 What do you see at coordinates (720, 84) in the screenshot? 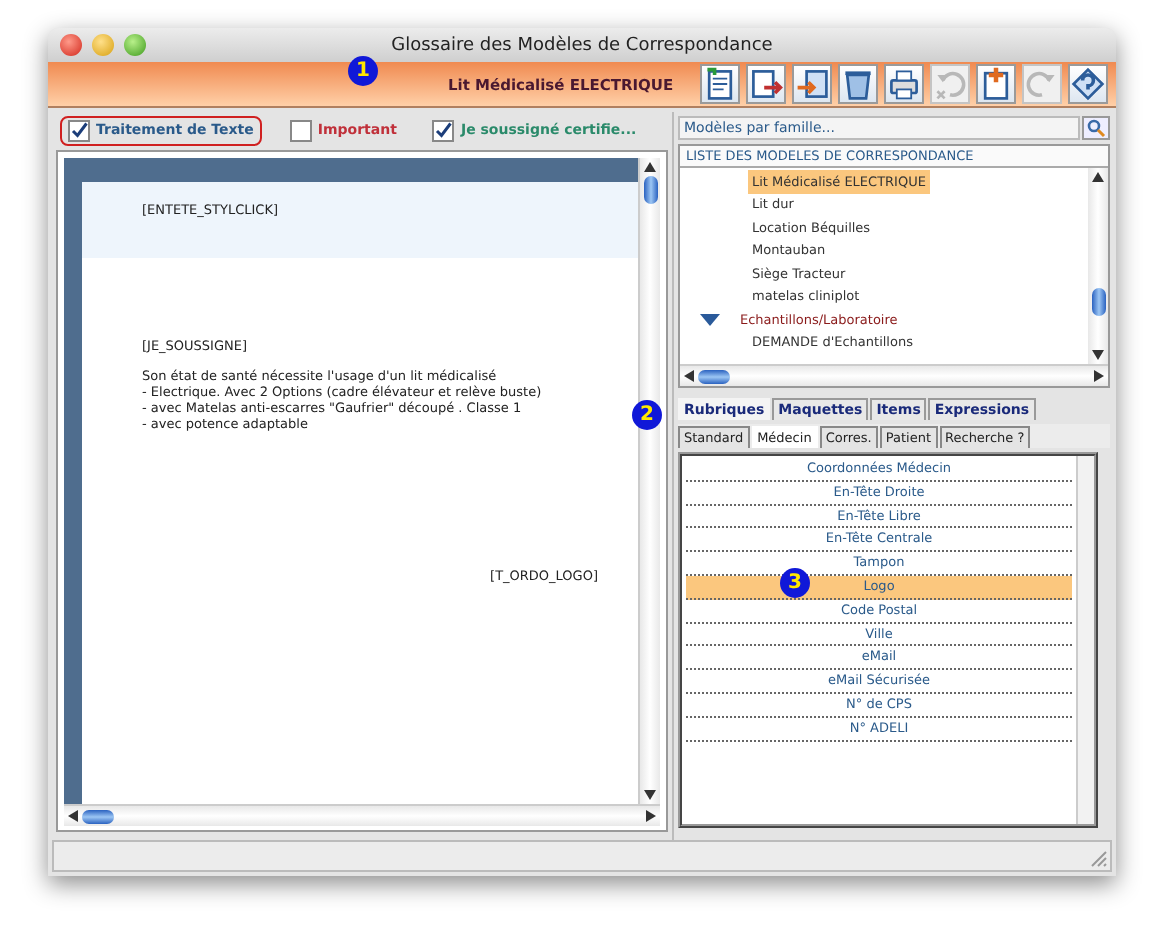
I see `document-button` at bounding box center [720, 84].